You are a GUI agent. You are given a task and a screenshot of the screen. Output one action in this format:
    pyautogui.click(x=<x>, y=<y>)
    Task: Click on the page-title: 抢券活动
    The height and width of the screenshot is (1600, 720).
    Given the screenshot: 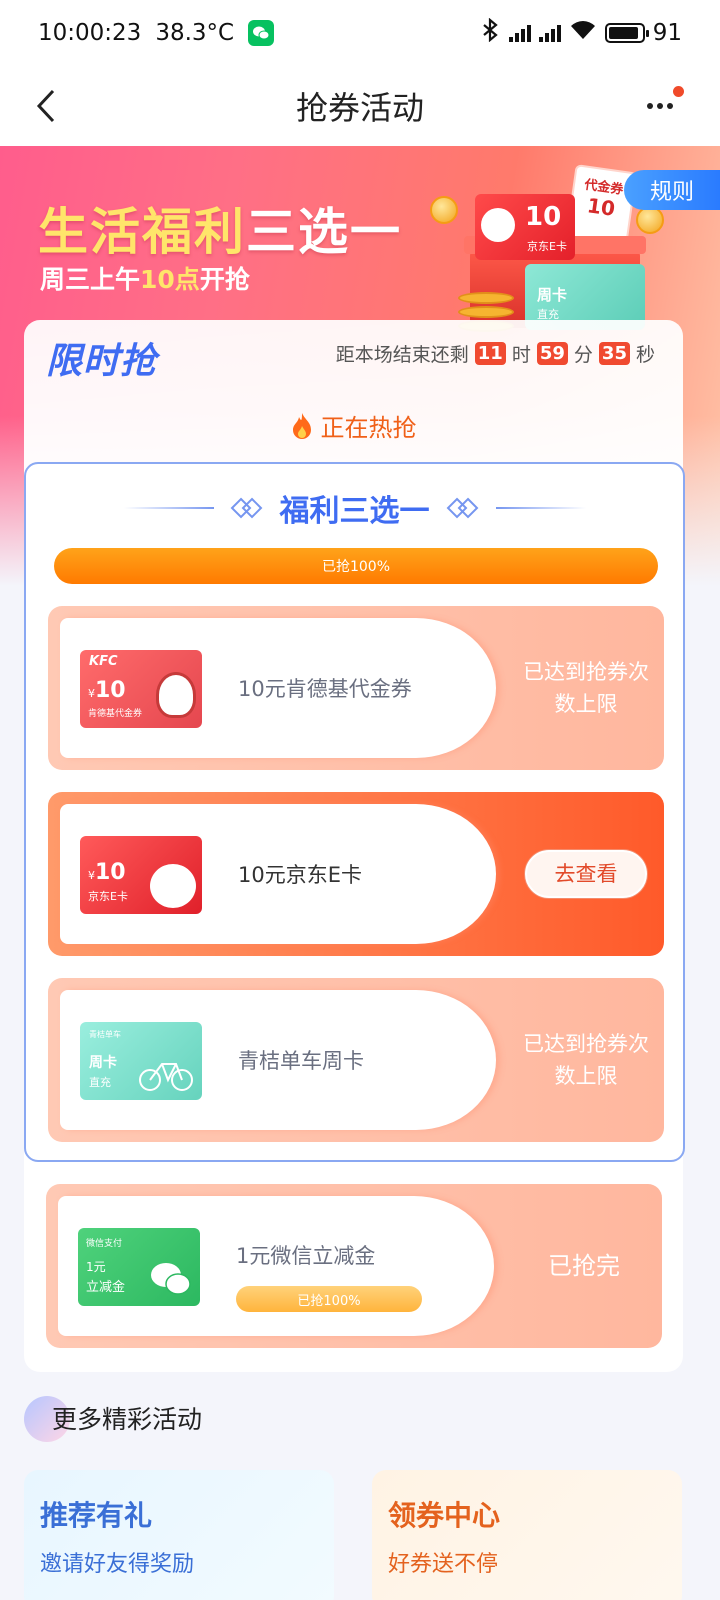 What is the action you would take?
    pyautogui.click(x=359, y=108)
    